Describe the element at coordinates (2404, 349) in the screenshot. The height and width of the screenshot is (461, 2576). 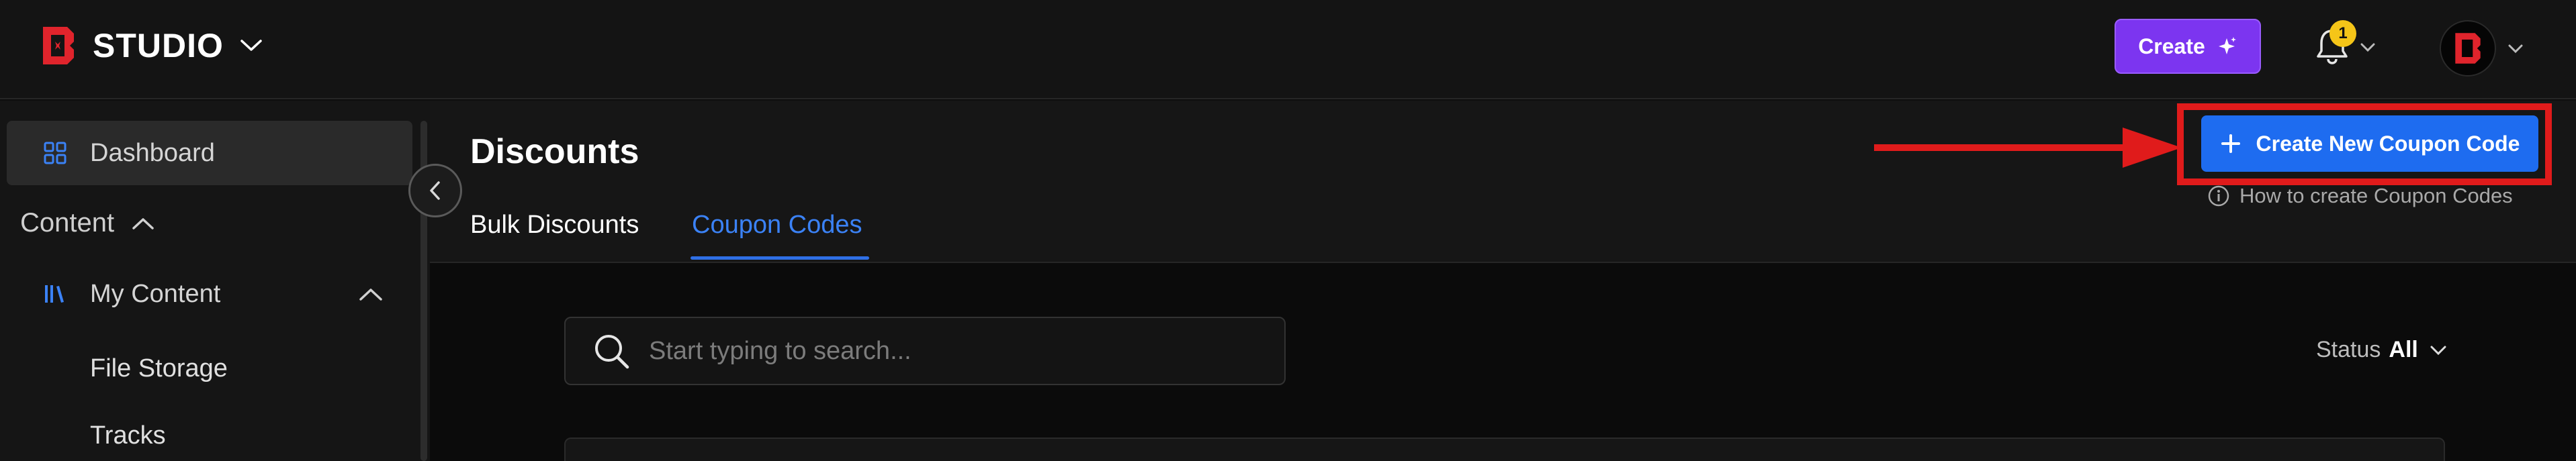
I see `status-filter-value: All` at that location.